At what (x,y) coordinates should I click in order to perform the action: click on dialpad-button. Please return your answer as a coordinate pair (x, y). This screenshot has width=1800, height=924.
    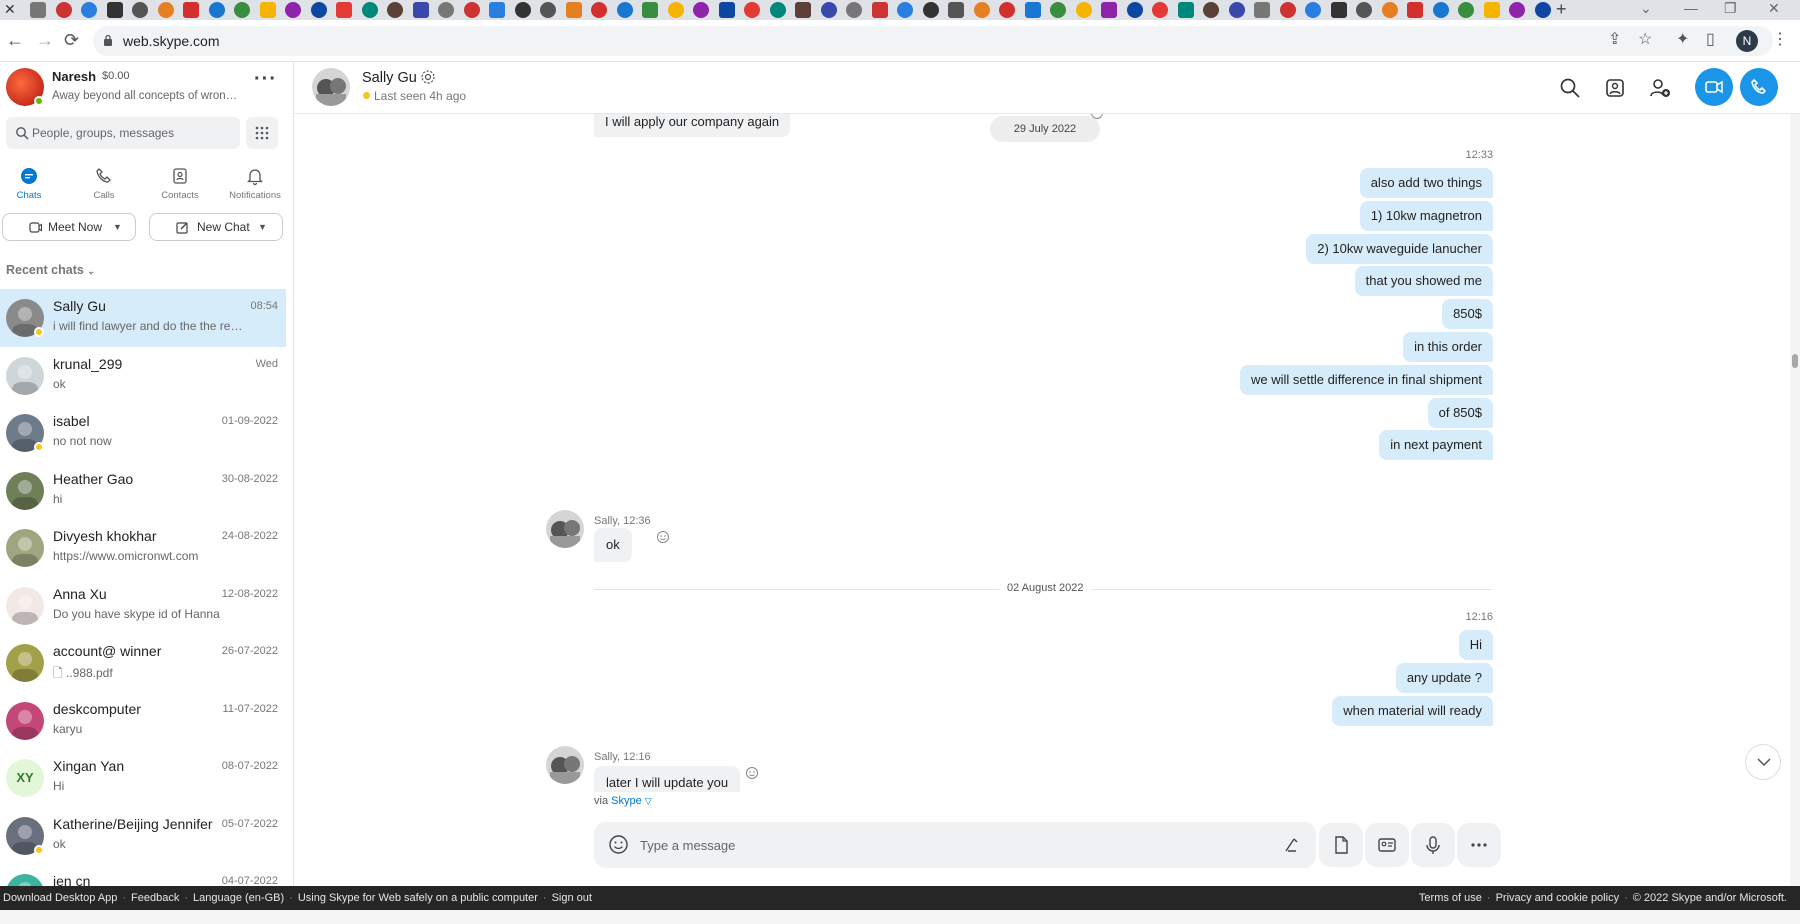
    Looking at the image, I should click on (262, 133).